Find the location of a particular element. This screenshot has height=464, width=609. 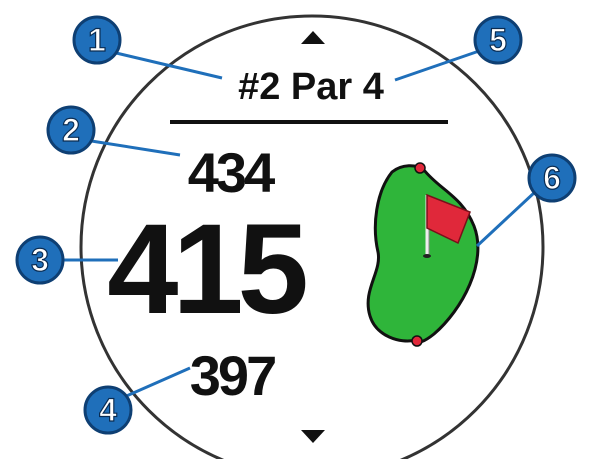

callout-3: 3 is located at coordinates (40, 260).